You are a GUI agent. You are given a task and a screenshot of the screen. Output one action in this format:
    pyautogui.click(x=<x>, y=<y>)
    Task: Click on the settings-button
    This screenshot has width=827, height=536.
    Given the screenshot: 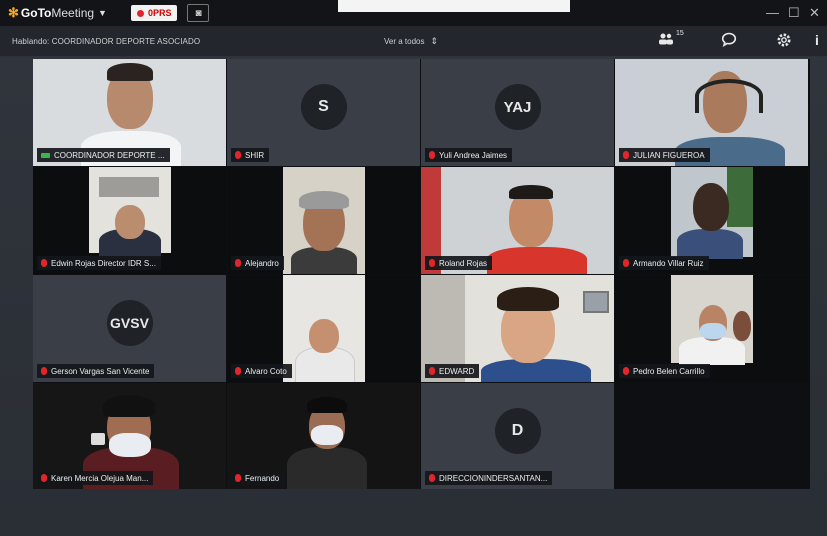 What is the action you would take?
    pyautogui.click(x=784, y=42)
    